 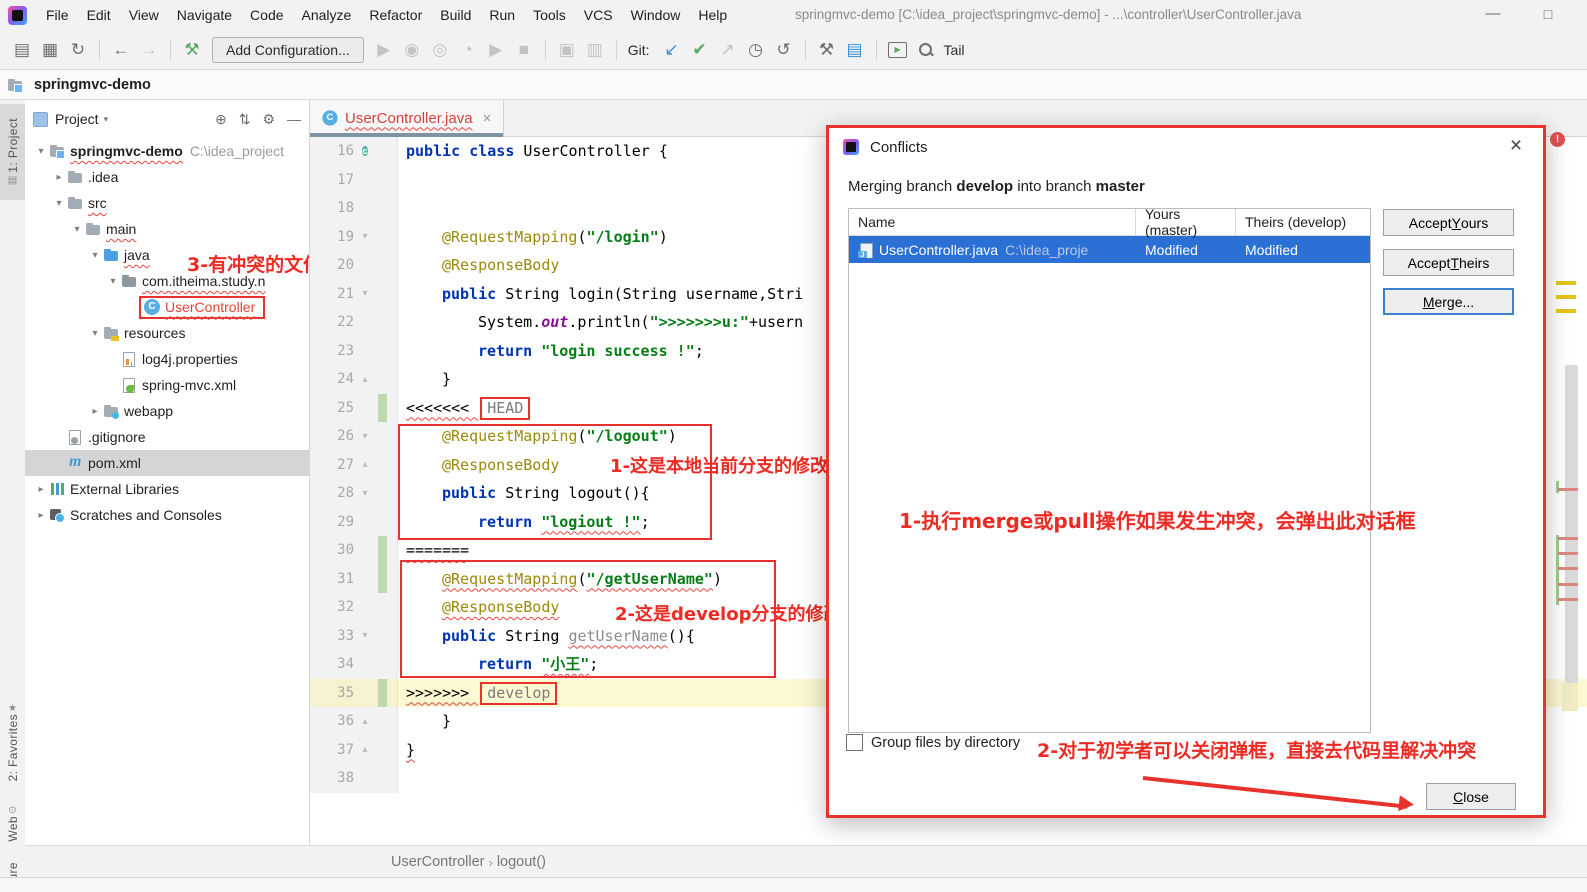 What do you see at coordinates (12, 741) in the screenshot?
I see `tool-tab-favorites: ★ 2: Favorites` at bounding box center [12, 741].